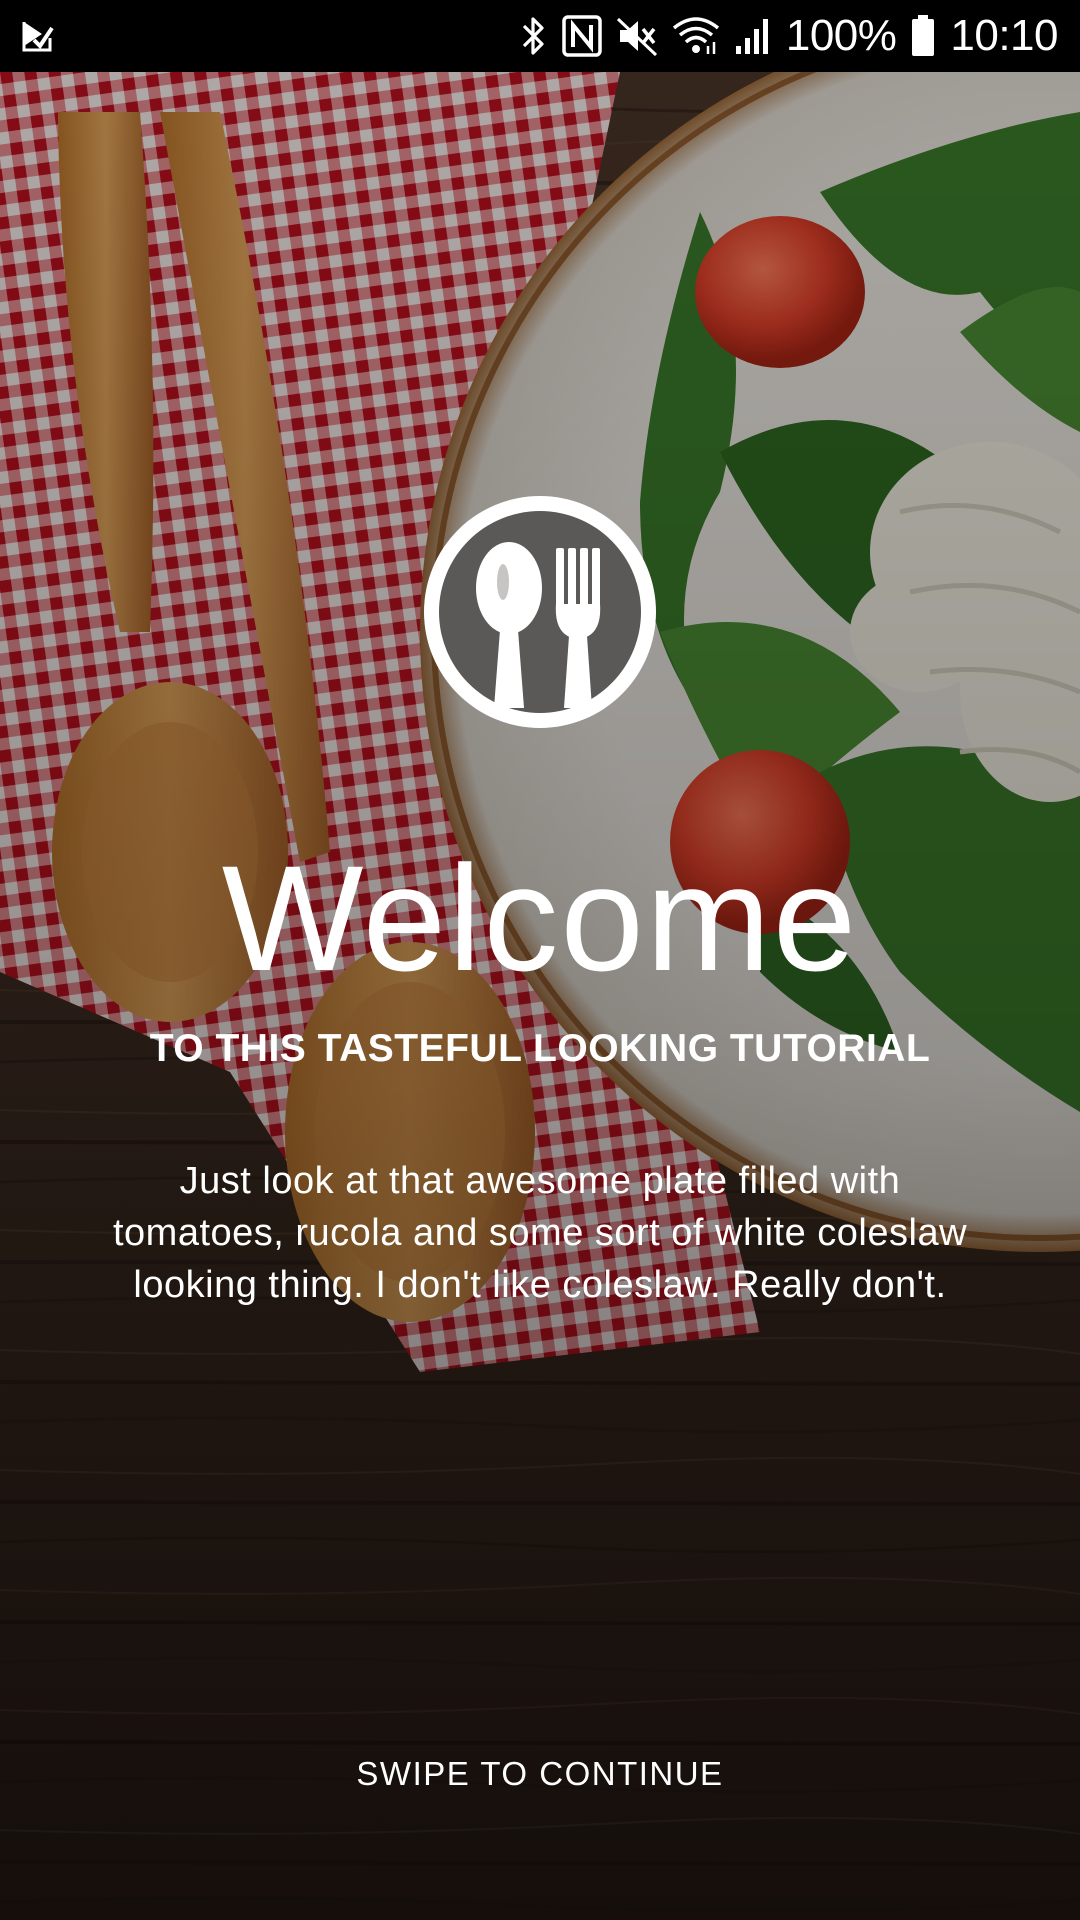 Image resolution: width=1080 pixels, height=1920 pixels. Describe the element at coordinates (582, 36) in the screenshot. I see `nfc-icon` at that location.